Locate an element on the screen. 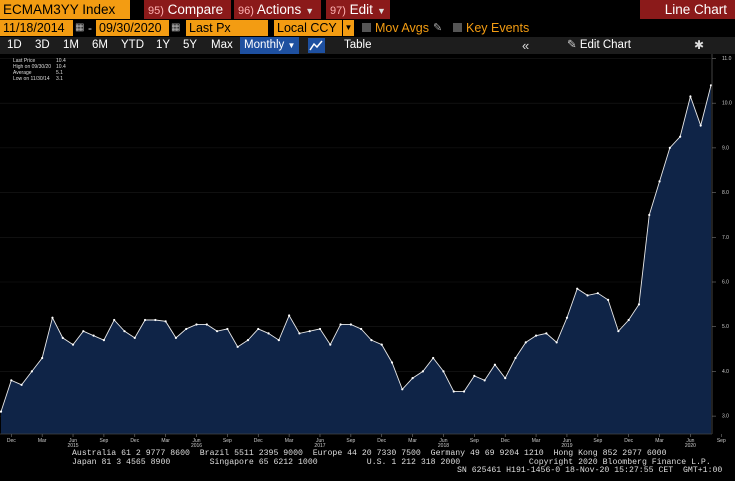 The height and width of the screenshot is (481, 735). edit-chart-button: ✎ Edit Chart is located at coordinates (599, 45).